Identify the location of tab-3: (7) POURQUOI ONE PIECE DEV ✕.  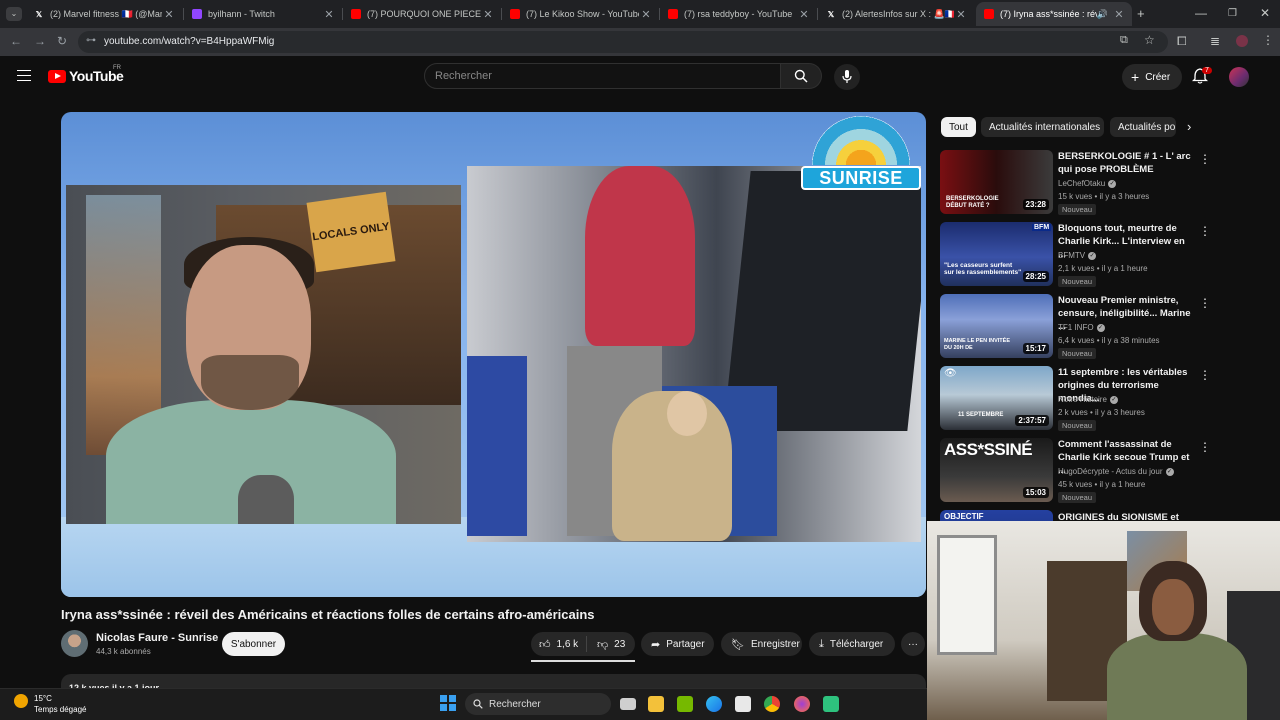
(422, 14).